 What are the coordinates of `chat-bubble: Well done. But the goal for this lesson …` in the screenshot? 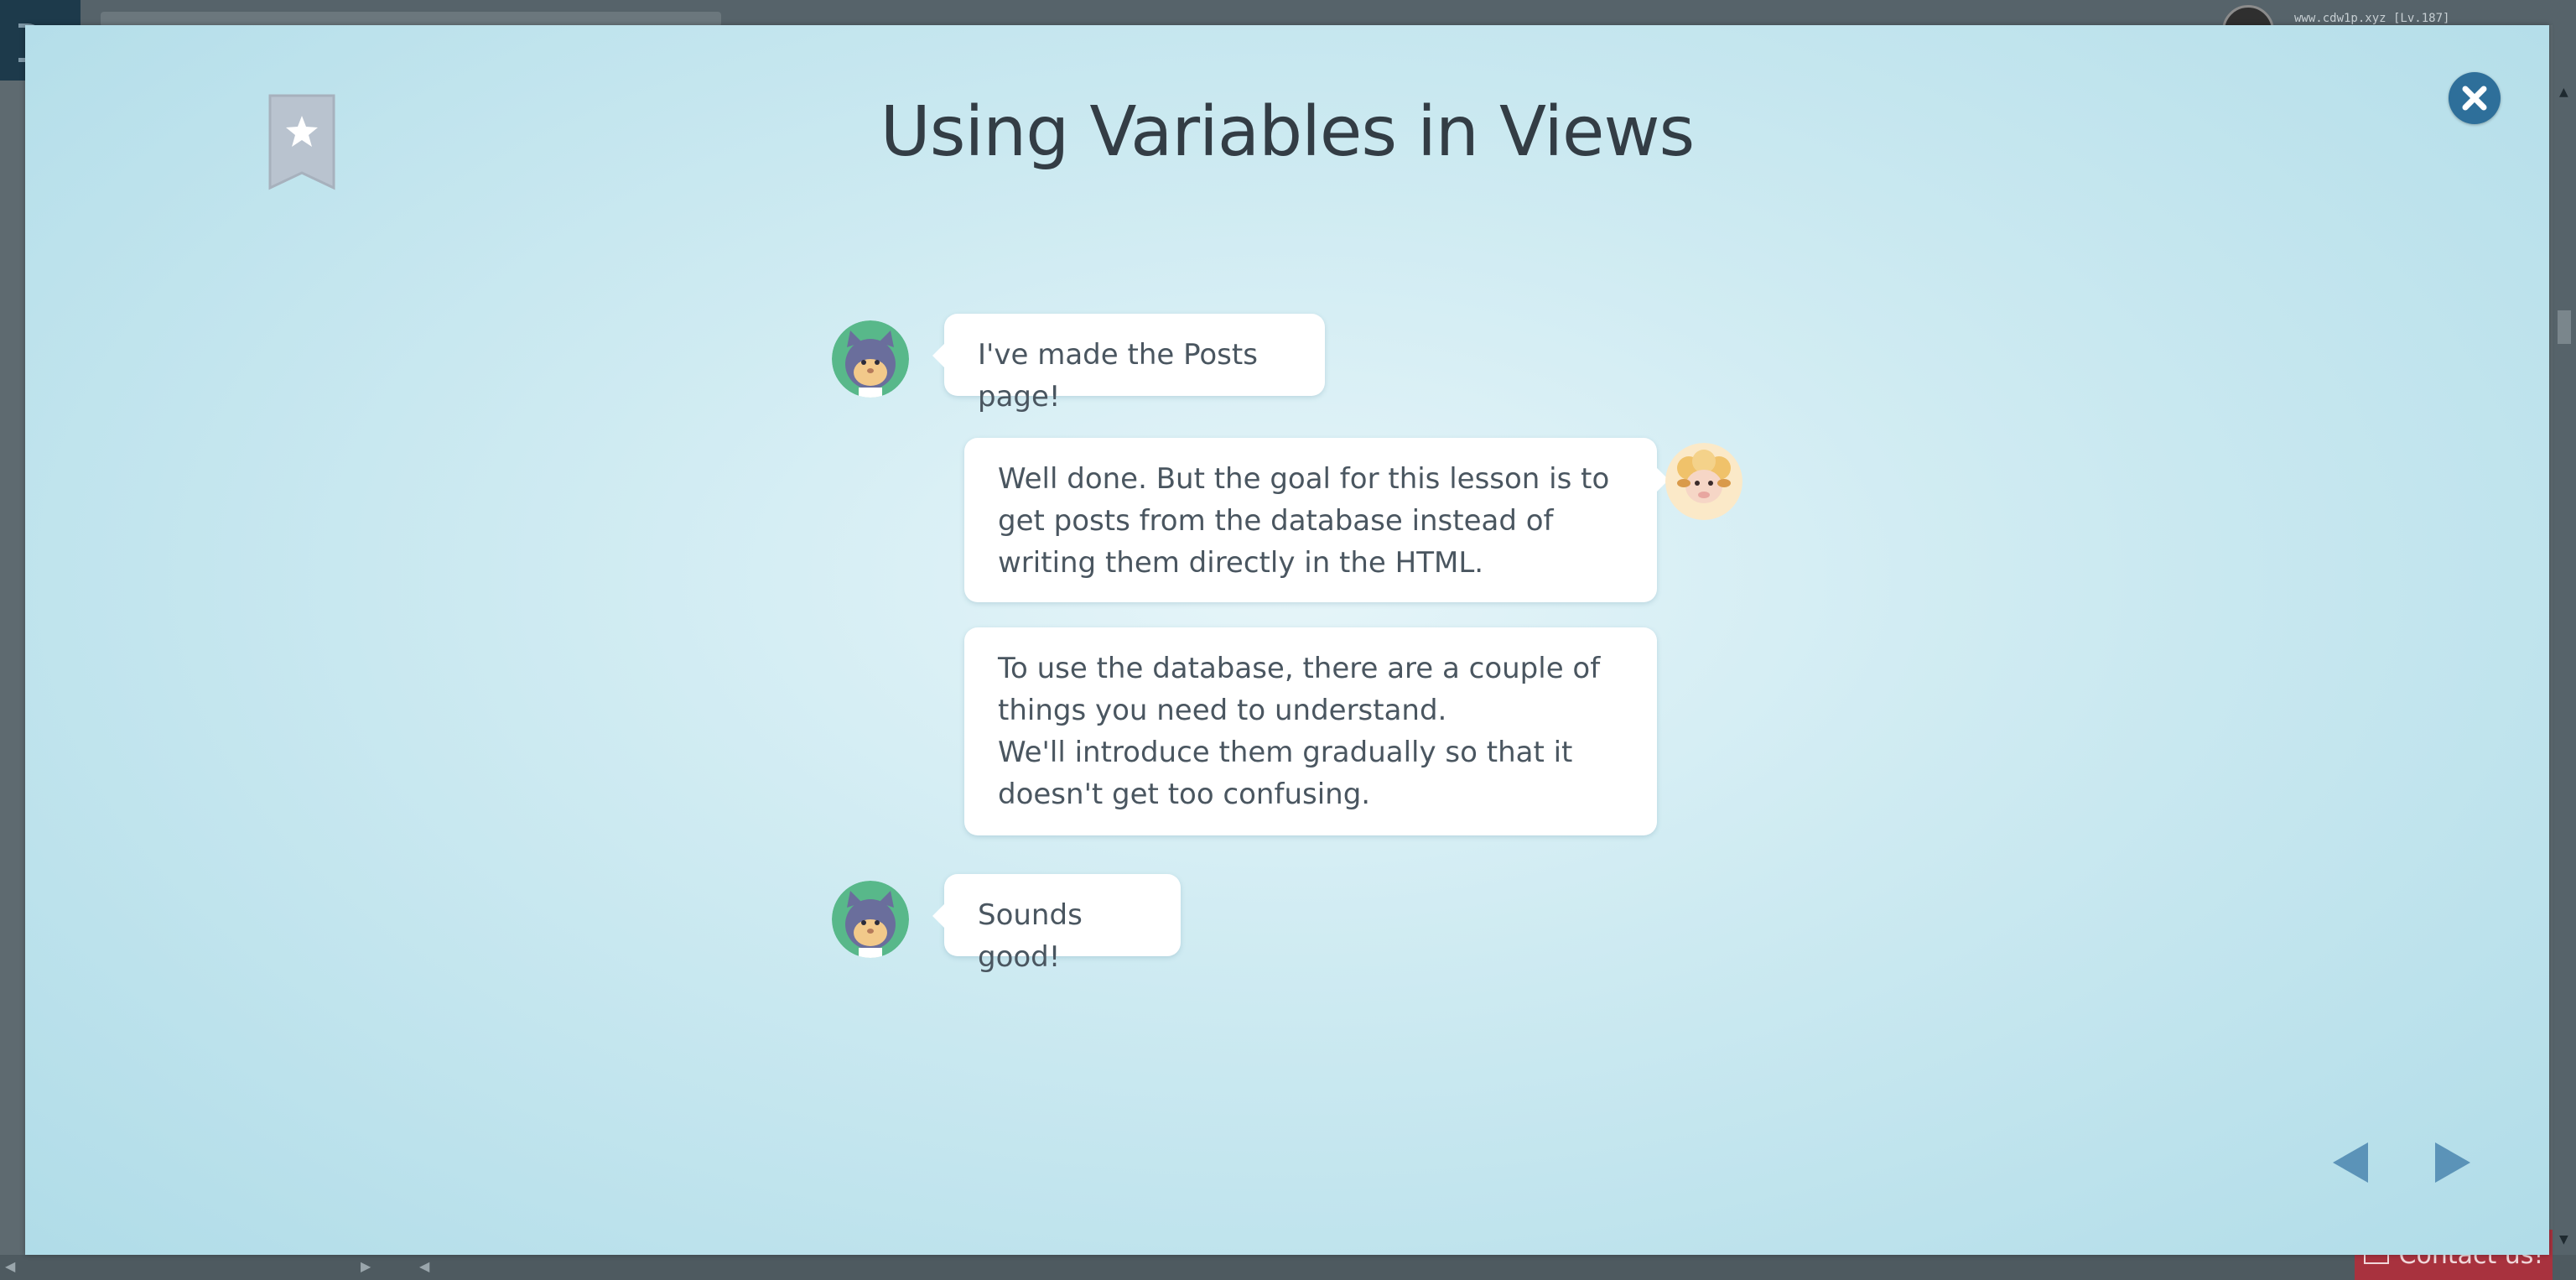 It's located at (1316, 520).